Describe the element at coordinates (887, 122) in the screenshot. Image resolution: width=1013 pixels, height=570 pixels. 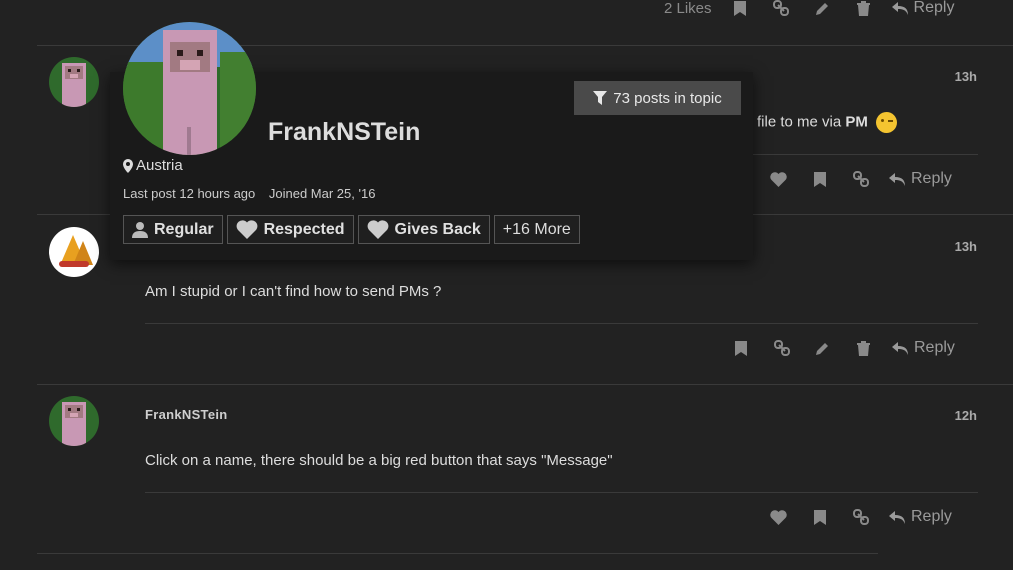
I see `wink-emoji-icon` at that location.